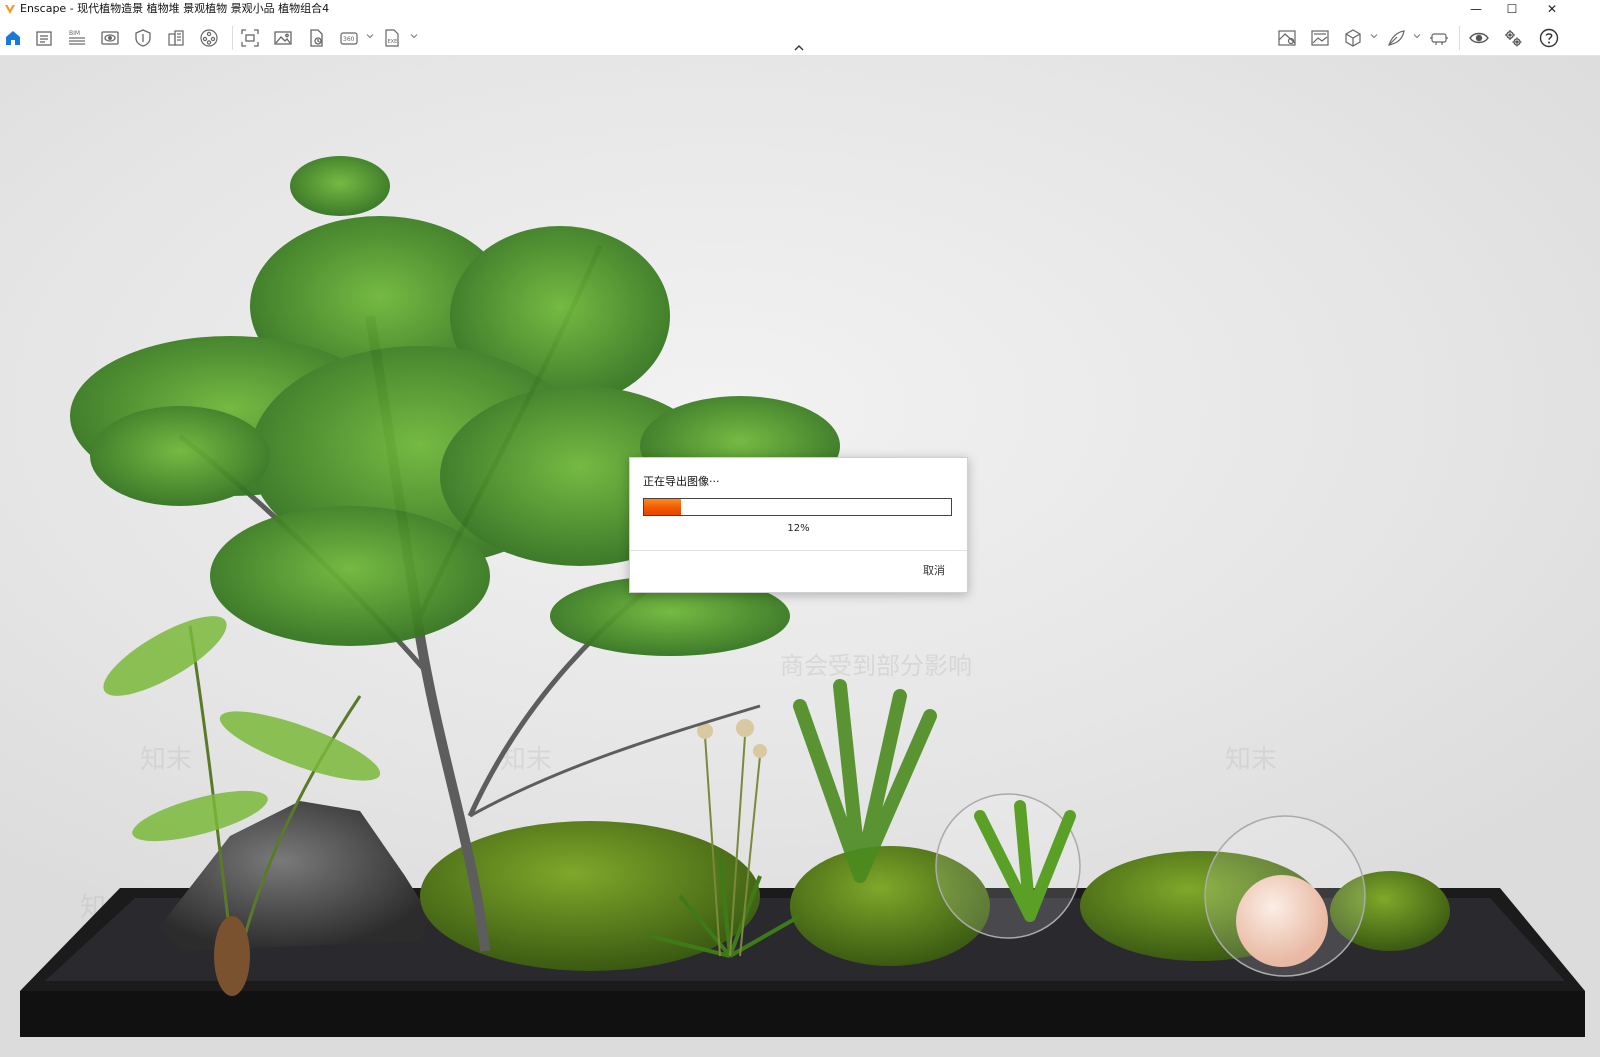 Image resolution: width=1600 pixels, height=1057 pixels. I want to click on progress-fill, so click(662, 507).